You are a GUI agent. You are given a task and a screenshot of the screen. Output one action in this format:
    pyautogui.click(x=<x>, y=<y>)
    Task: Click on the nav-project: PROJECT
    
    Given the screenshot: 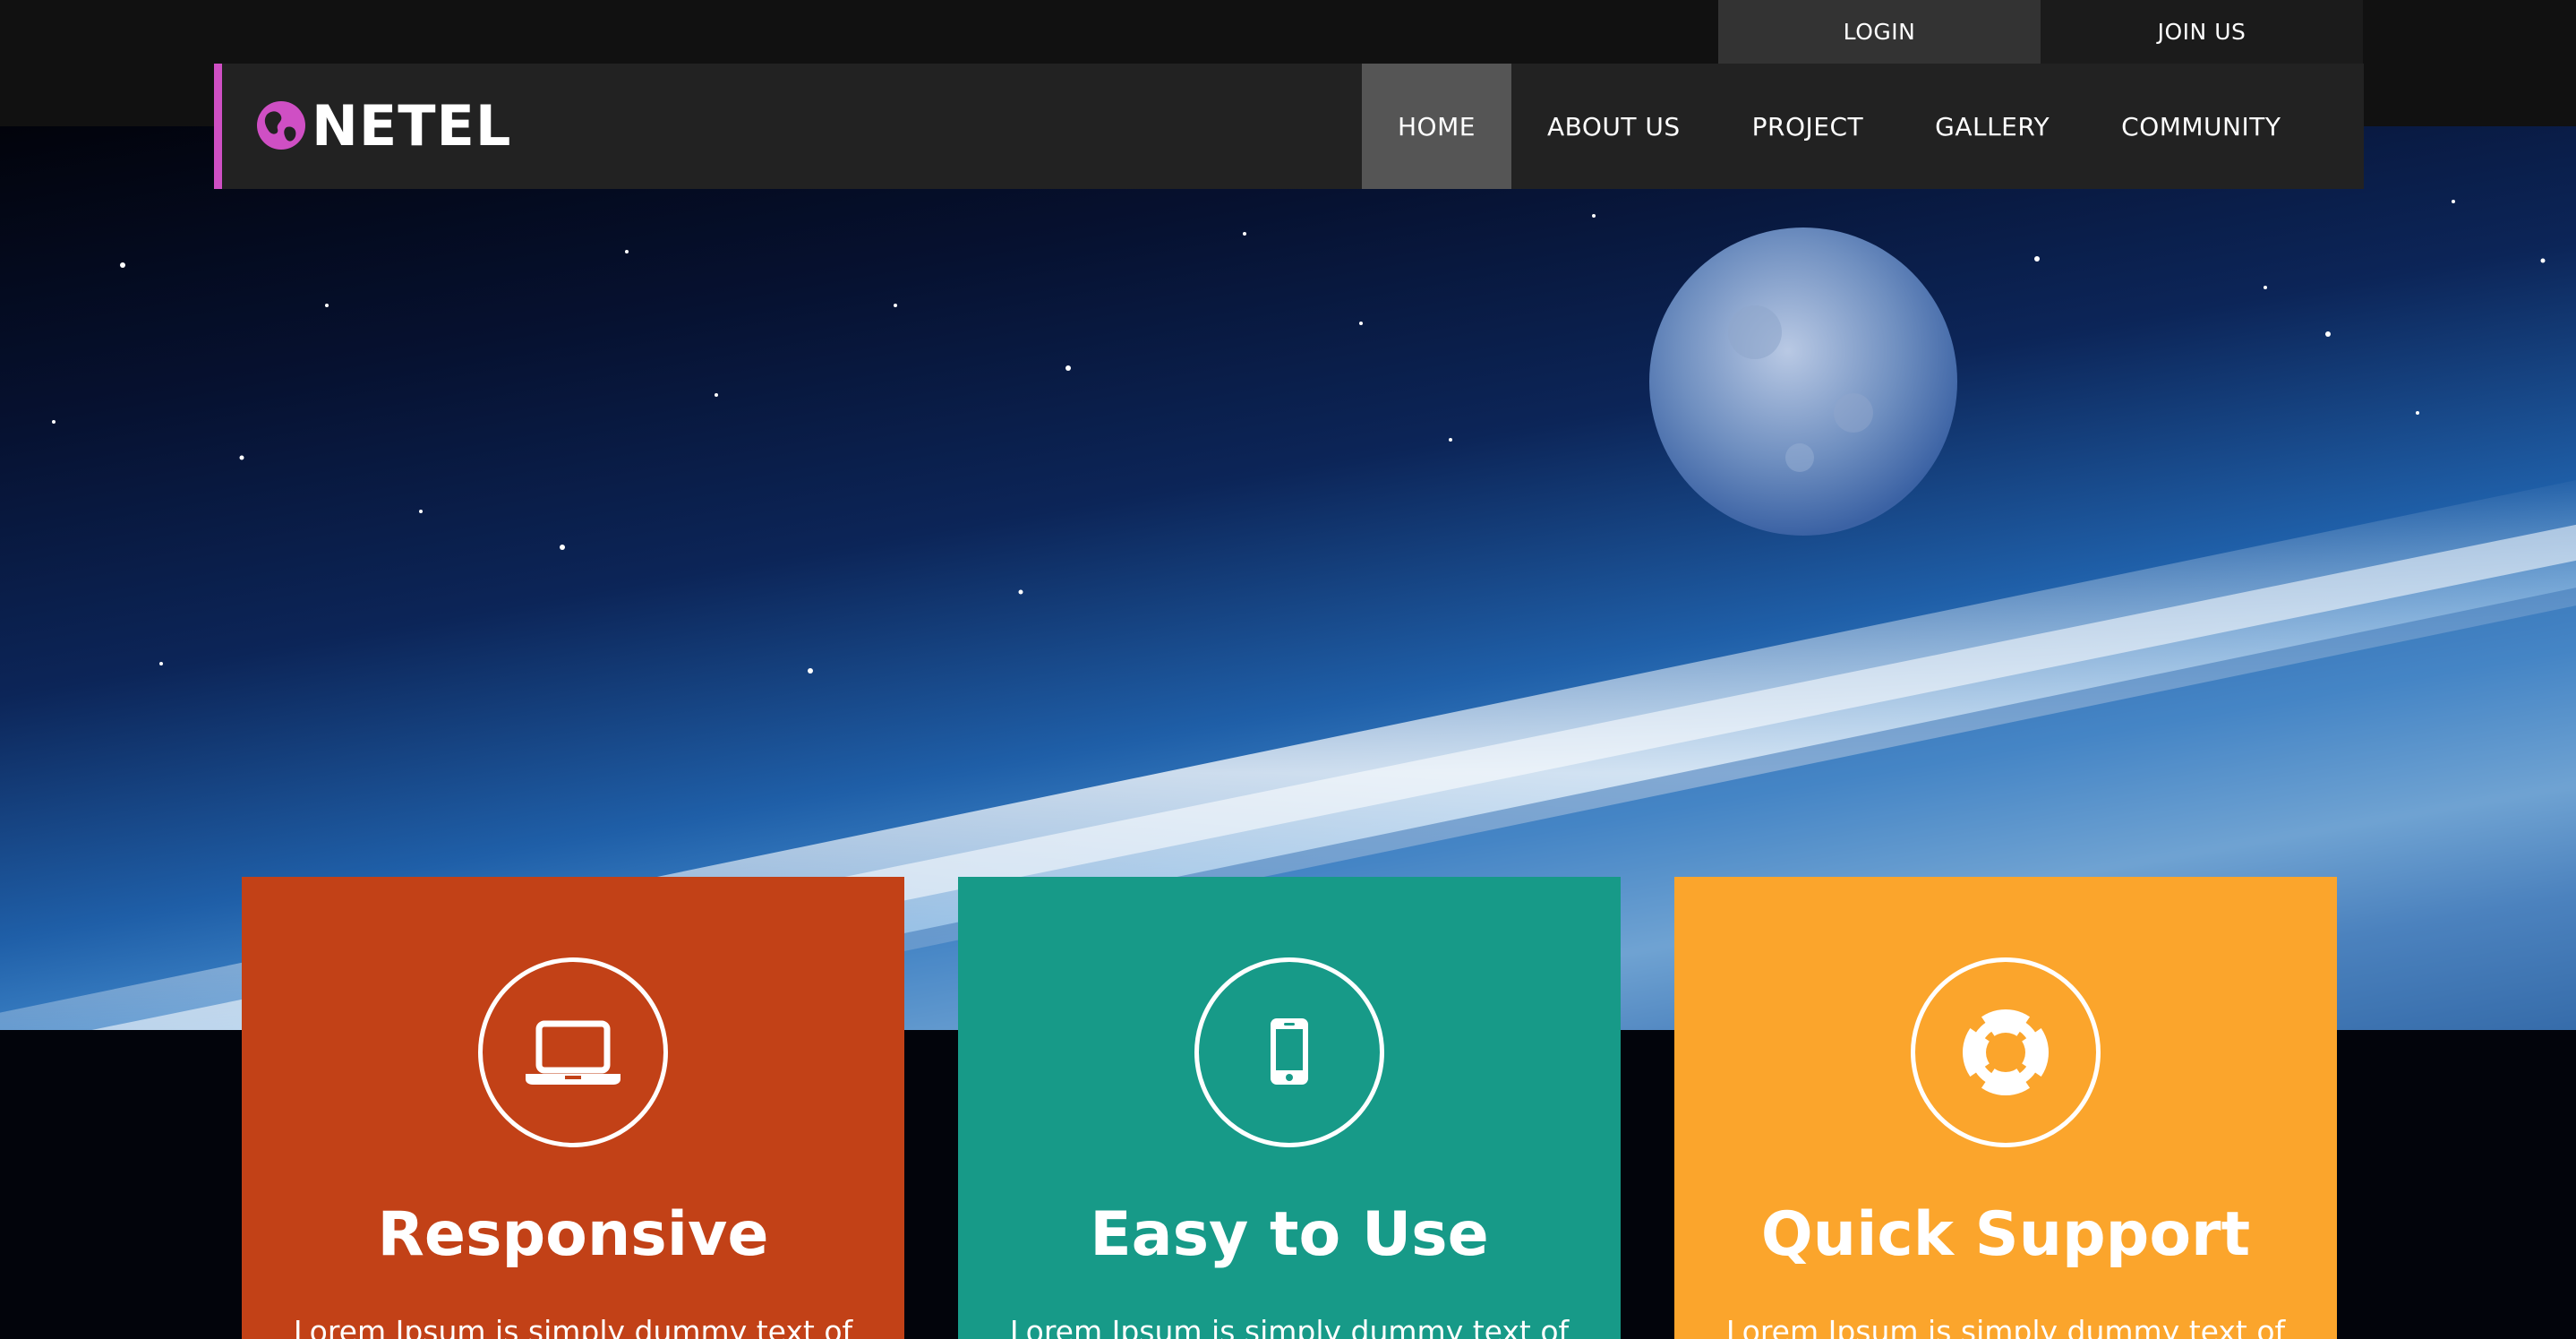 What is the action you would take?
    pyautogui.click(x=1807, y=126)
    